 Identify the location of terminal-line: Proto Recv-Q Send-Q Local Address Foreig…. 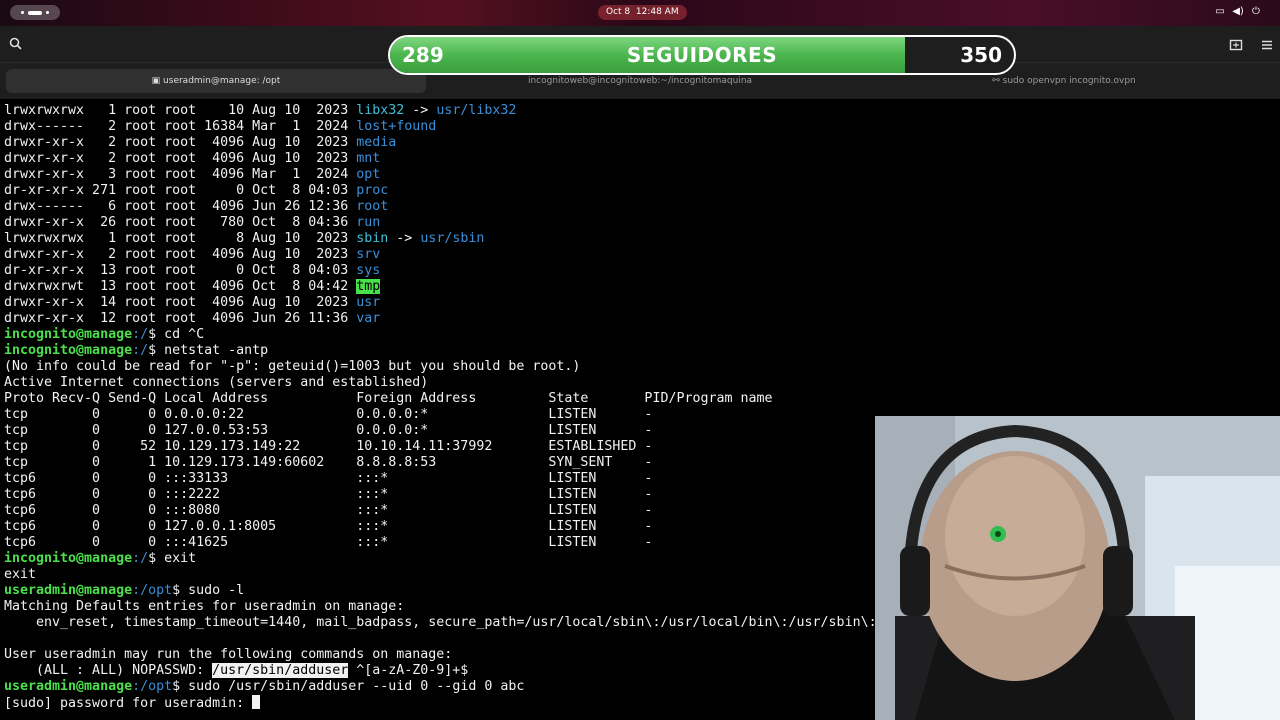
(388, 399).